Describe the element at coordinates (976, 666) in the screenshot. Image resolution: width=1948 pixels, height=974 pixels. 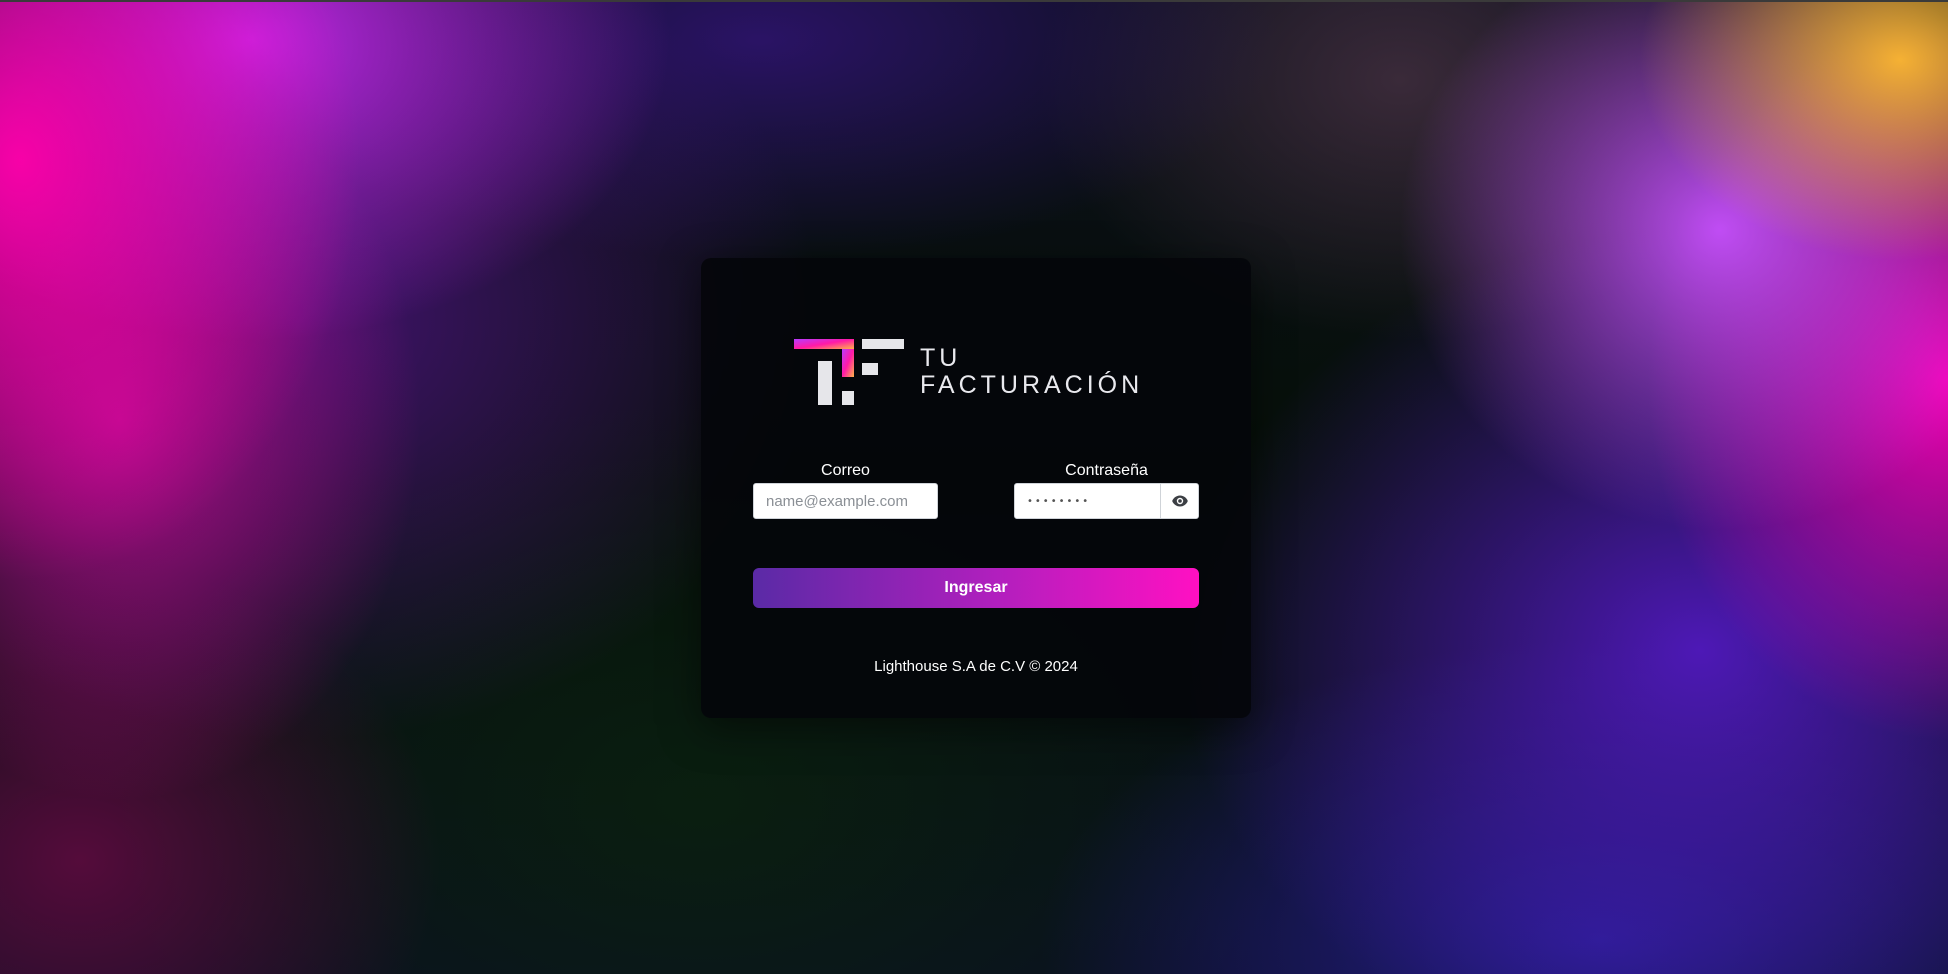
I see `copyright-footer: Lighthouse S.A de C.V © 2024` at that location.